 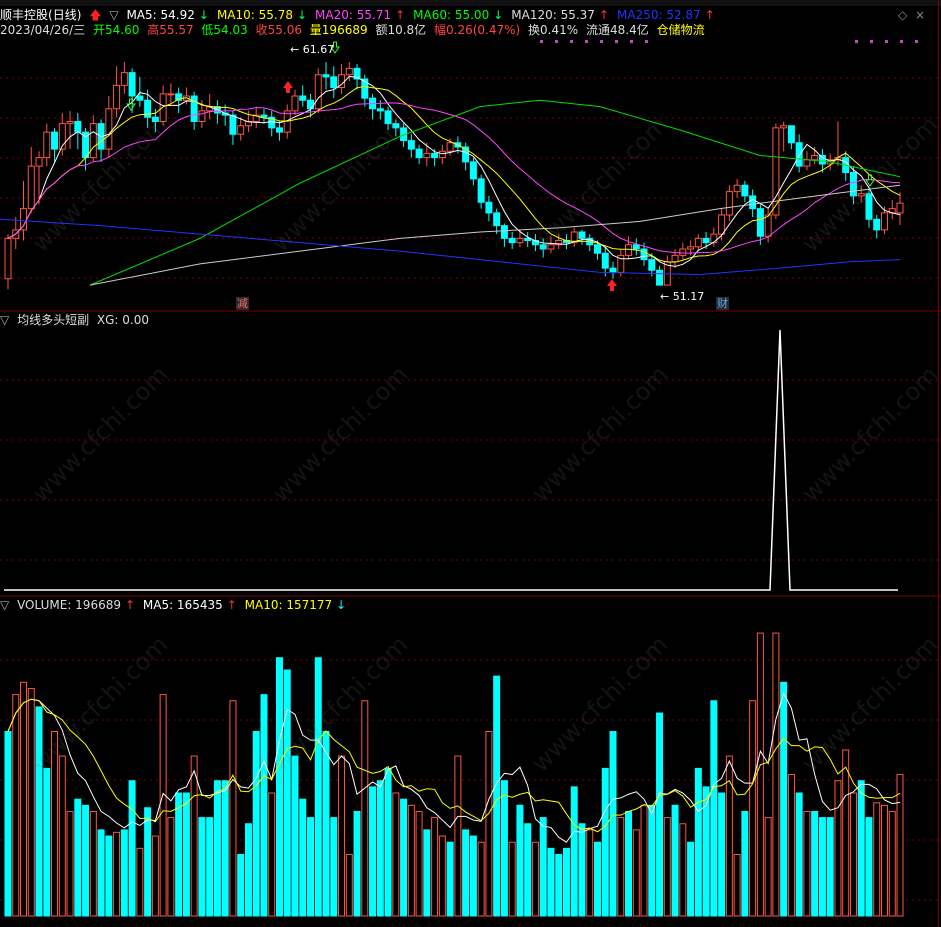 What do you see at coordinates (242, 303) in the screenshot?
I see `event-marker-reduce: 减` at bounding box center [242, 303].